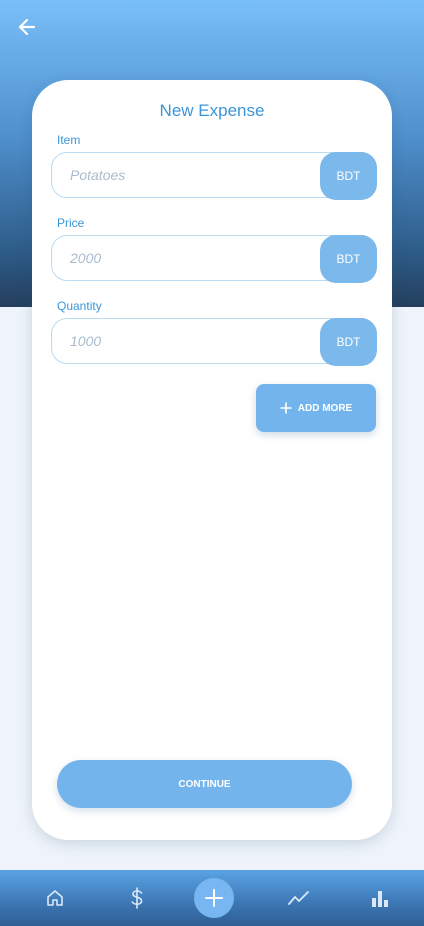 This screenshot has height=926, width=424. I want to click on bottom-navigation, so click(212, 898).